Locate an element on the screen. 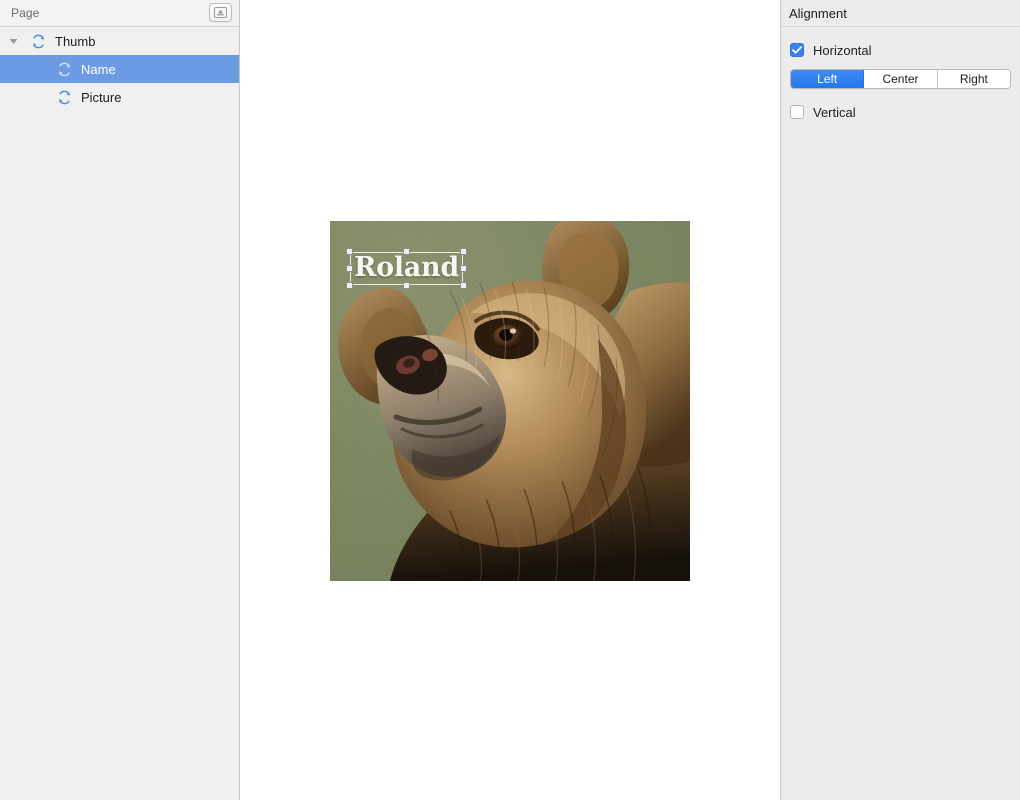  resize-handle-bottom-left is located at coordinates (349, 285).